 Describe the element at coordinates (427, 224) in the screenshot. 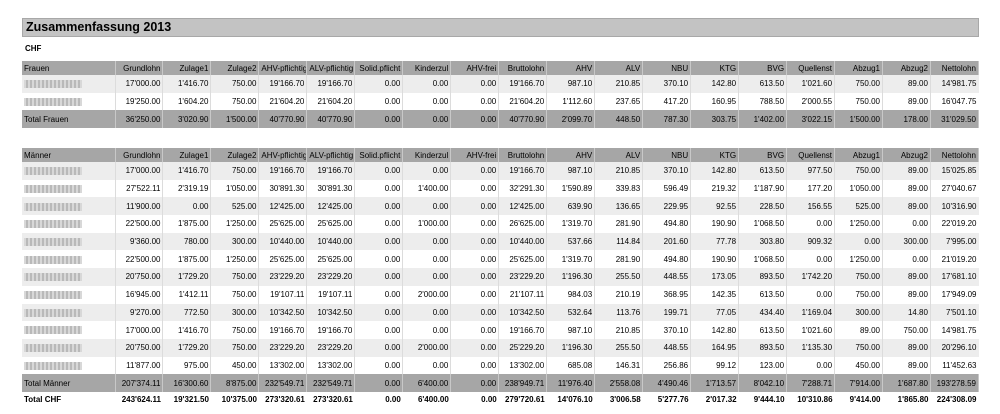

I see `value-cell: 1'000.00` at that location.